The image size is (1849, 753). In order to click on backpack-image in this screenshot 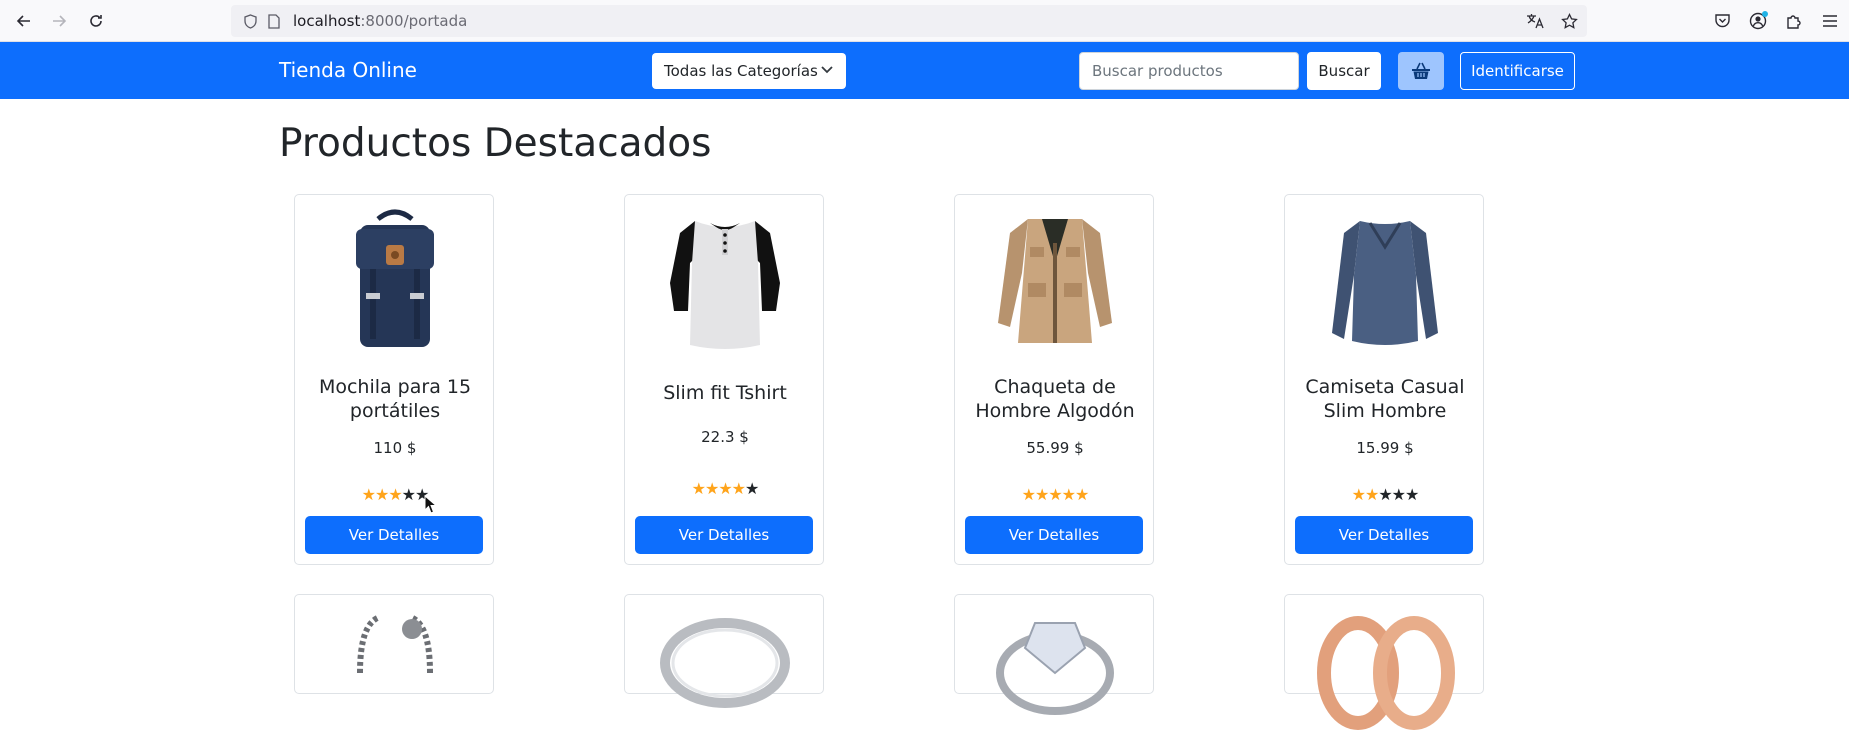, I will do `click(395, 278)`.